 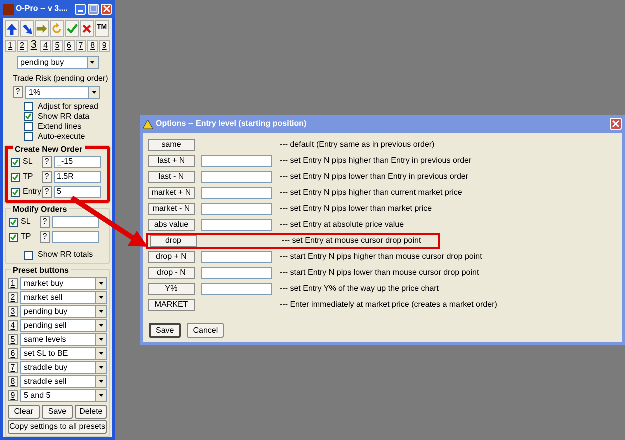 I want to click on dropdown-value: 5 and 5, so click(x=37, y=396).